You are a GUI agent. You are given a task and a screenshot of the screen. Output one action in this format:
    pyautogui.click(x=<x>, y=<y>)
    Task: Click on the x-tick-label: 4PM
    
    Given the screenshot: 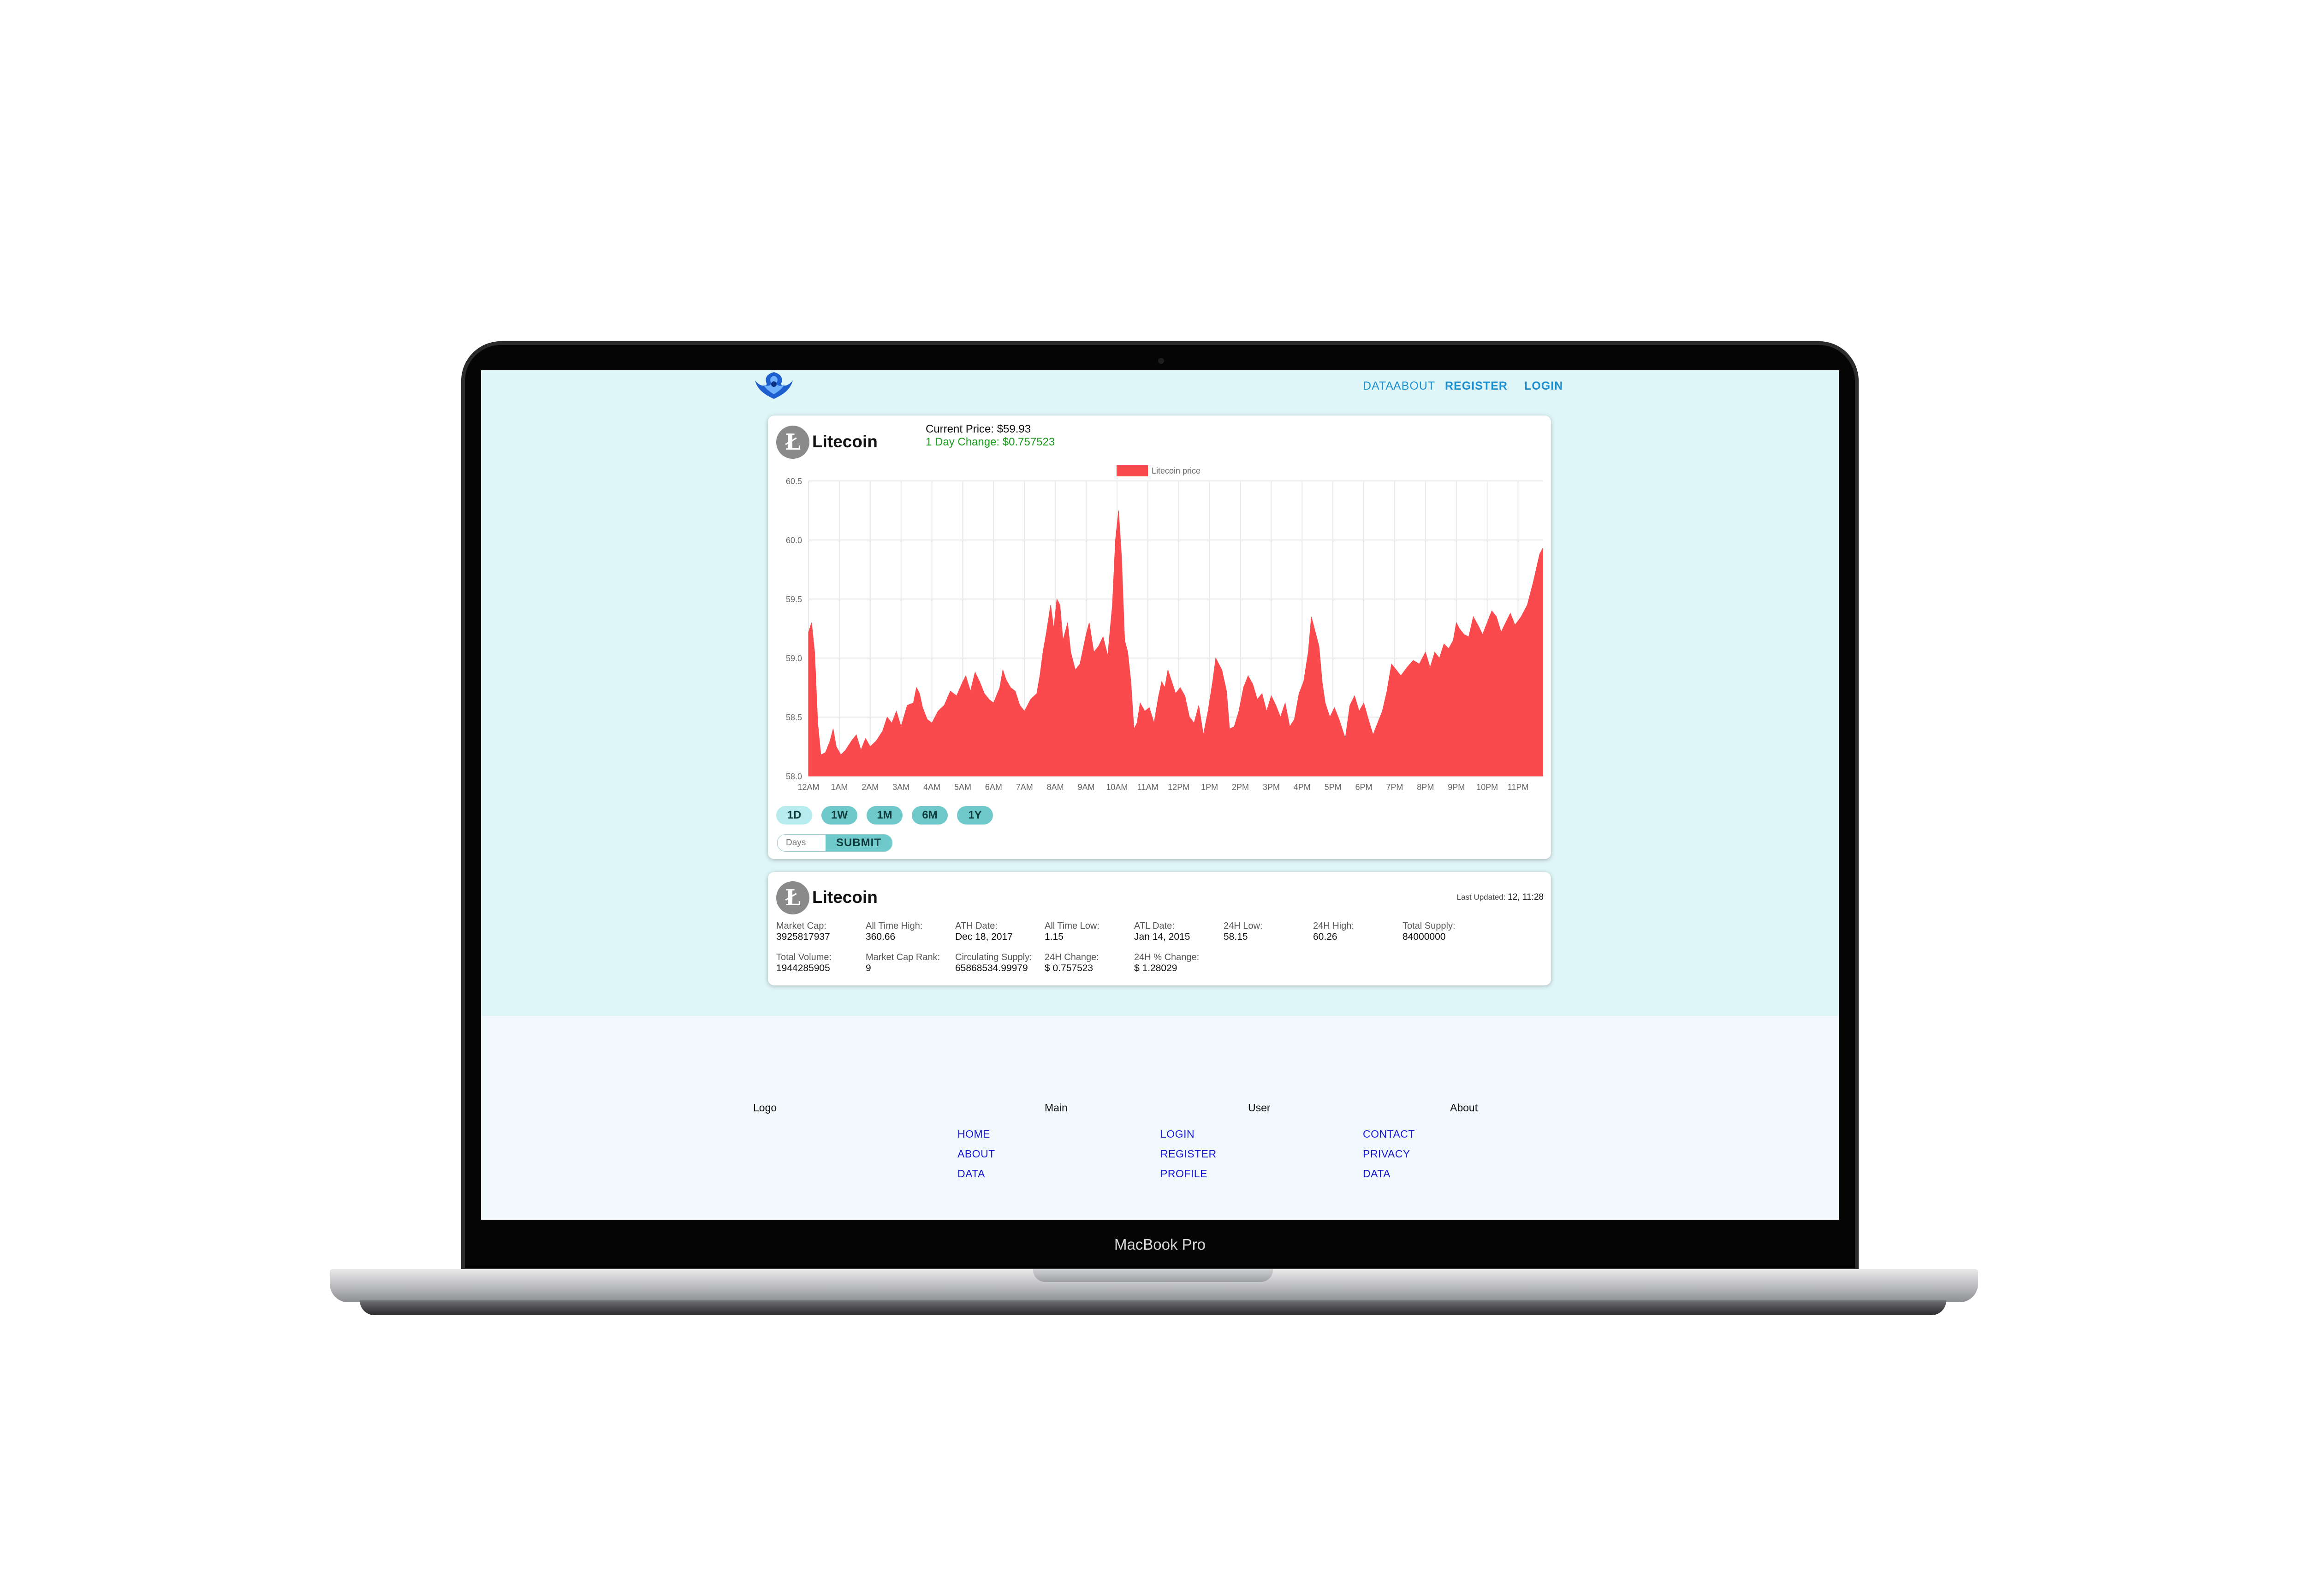 What is the action you would take?
    pyautogui.click(x=1302, y=787)
    